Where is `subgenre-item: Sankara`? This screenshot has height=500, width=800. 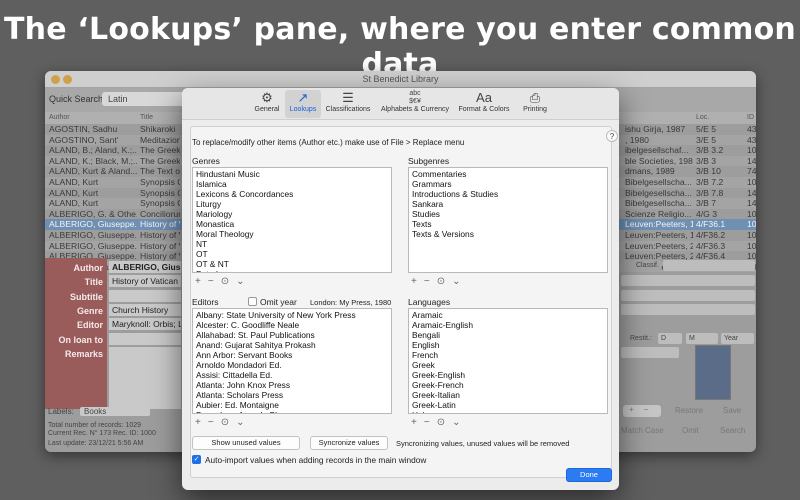 subgenre-item: Sankara is located at coordinates (508, 204).